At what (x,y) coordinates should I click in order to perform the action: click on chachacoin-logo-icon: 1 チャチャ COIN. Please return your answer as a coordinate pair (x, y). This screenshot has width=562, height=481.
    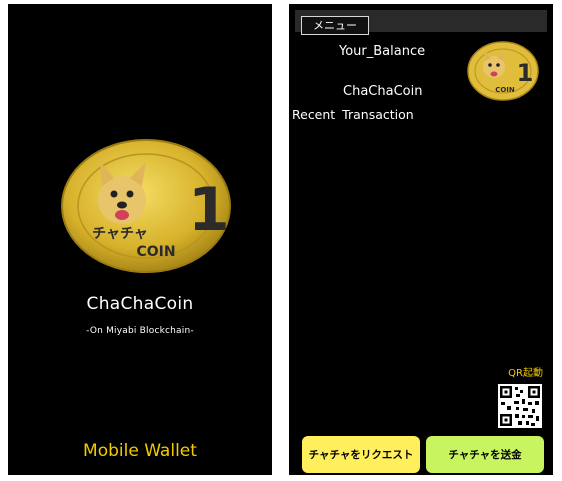
    Looking at the image, I should click on (146, 206).